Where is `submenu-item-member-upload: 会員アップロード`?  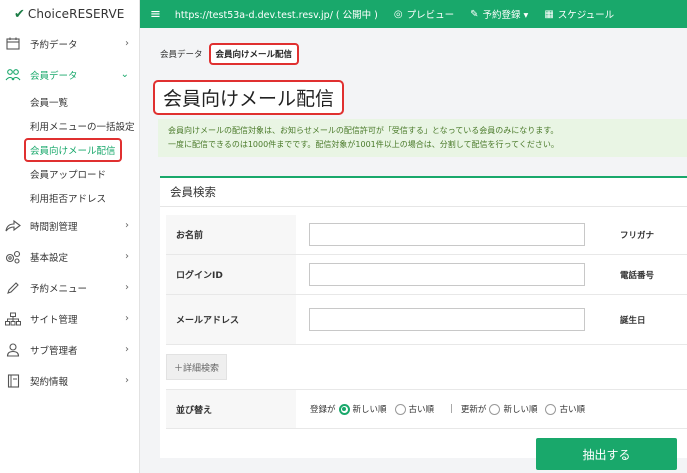
submenu-item-member-upload: 会員アップロード is located at coordinates (69, 174).